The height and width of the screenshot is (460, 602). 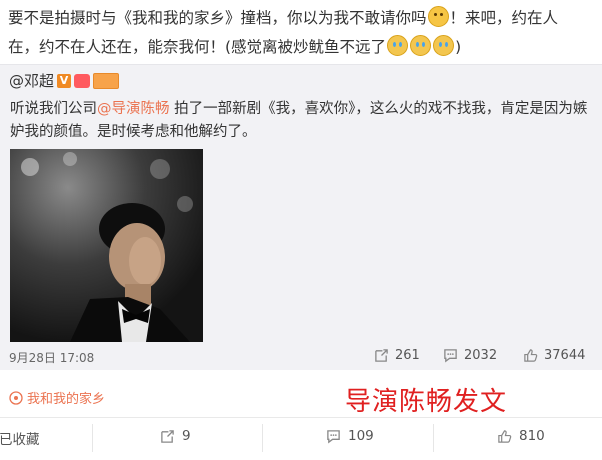 I want to click on quoted-repost-count: 261, so click(x=407, y=355).